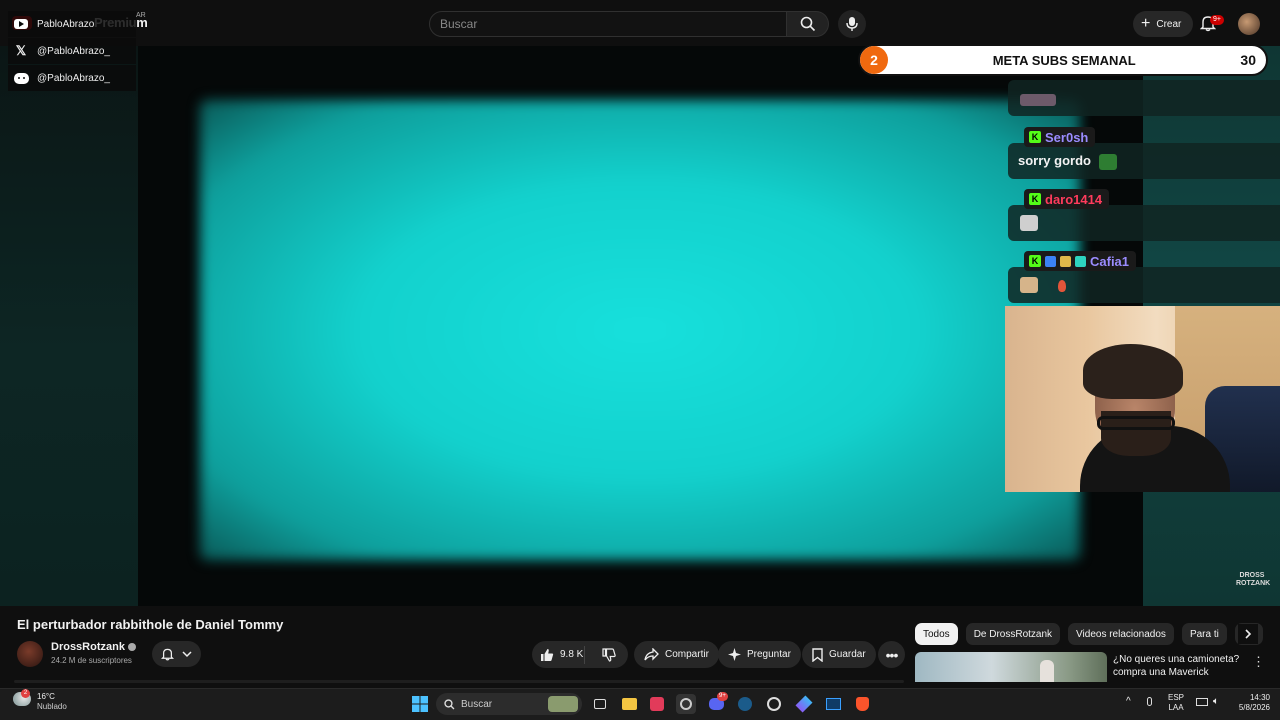 The height and width of the screenshot is (720, 1280). Describe the element at coordinates (66, 24) in the screenshot. I see `social-handle: PabloAbrazo` at that location.